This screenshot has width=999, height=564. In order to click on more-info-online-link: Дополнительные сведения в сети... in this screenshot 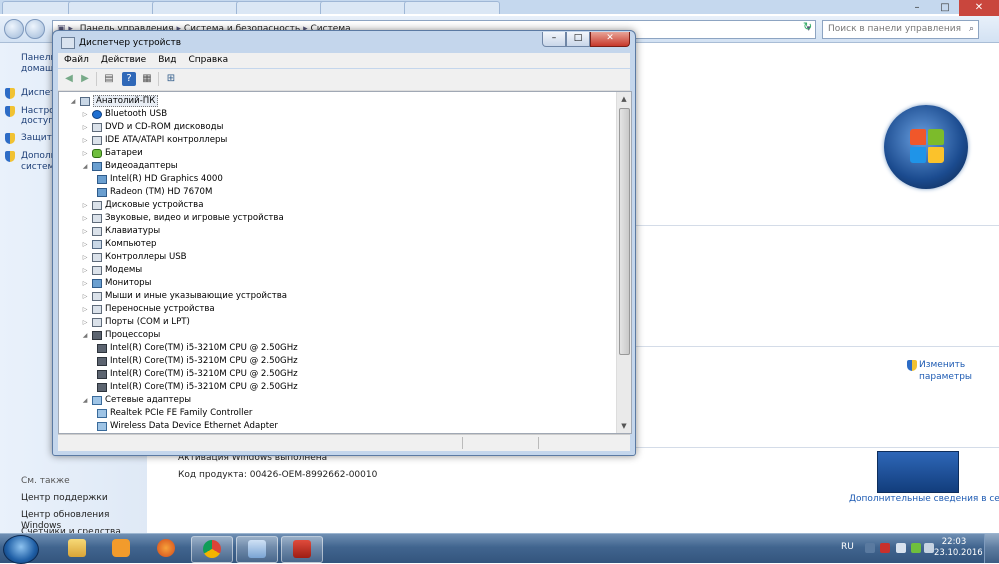, I will do `click(924, 499)`.